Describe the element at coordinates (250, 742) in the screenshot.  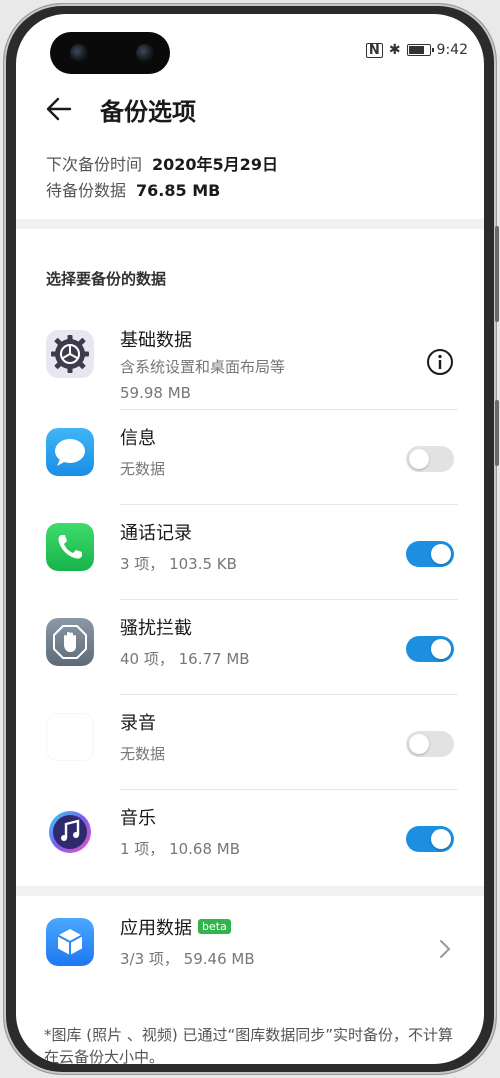
I see `list-item-recordings: 录音 无数据` at that location.